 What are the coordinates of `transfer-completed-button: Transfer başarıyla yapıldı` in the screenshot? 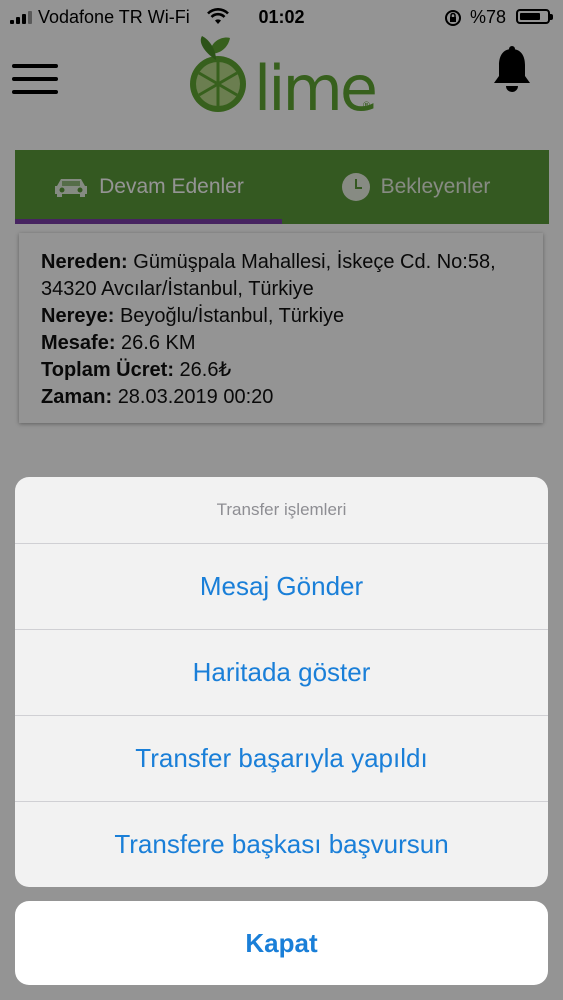 It's located at (281, 759).